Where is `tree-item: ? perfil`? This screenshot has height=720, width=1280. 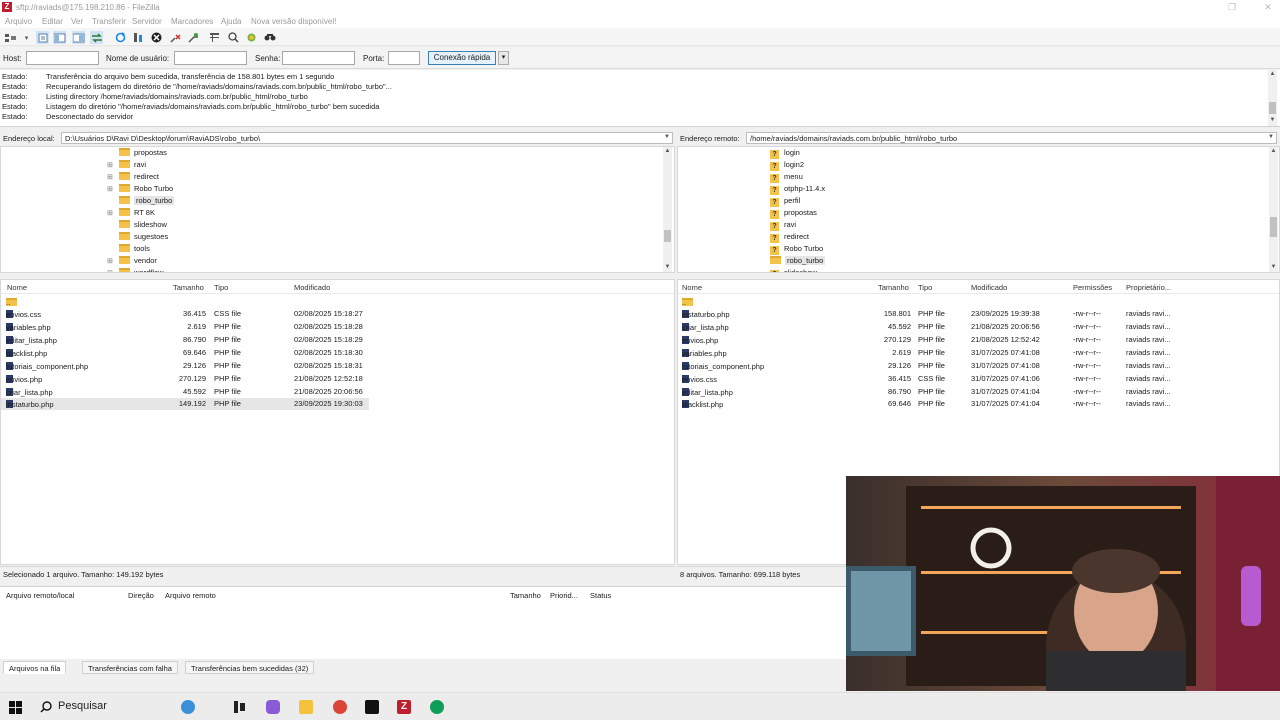 tree-item: ? perfil is located at coordinates (785, 202).